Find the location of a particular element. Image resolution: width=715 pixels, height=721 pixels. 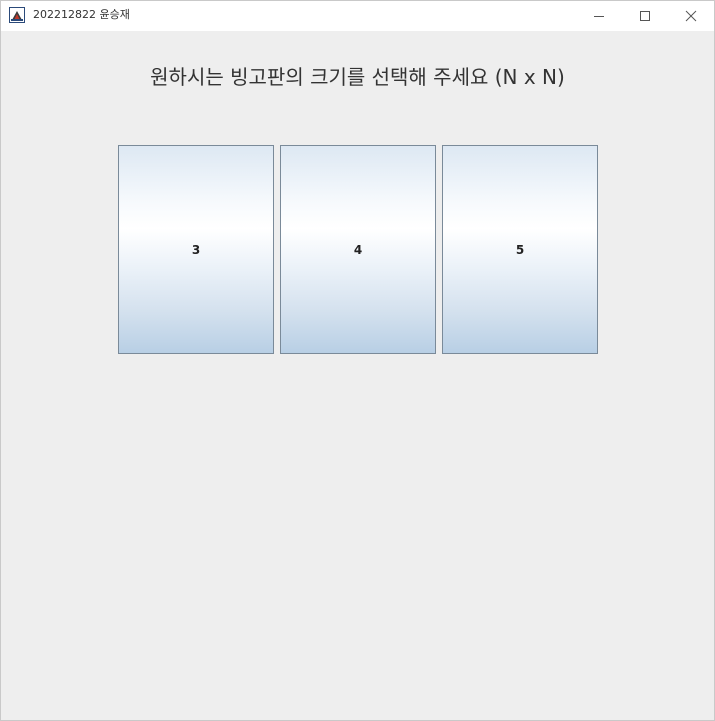

java-app-icon is located at coordinates (17, 15).